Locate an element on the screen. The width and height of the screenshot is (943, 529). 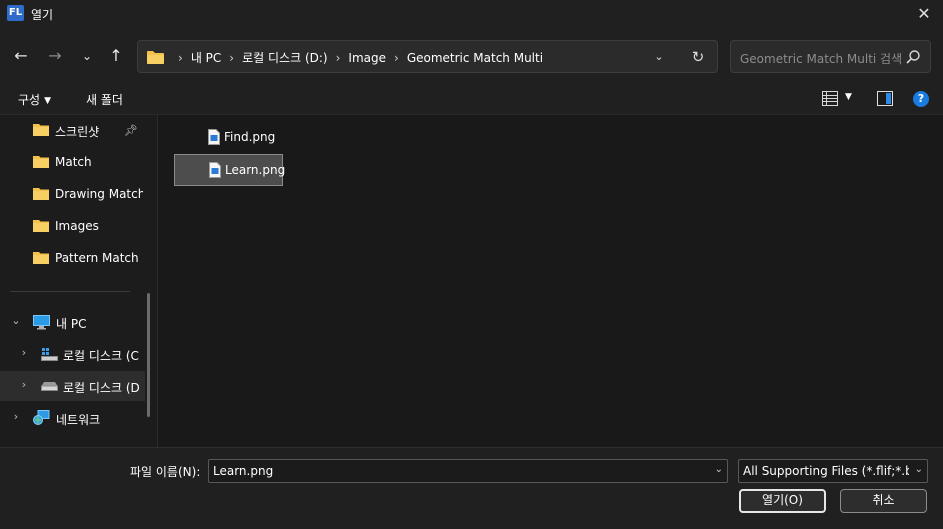
help-icon: ? is located at coordinates (921, 99).